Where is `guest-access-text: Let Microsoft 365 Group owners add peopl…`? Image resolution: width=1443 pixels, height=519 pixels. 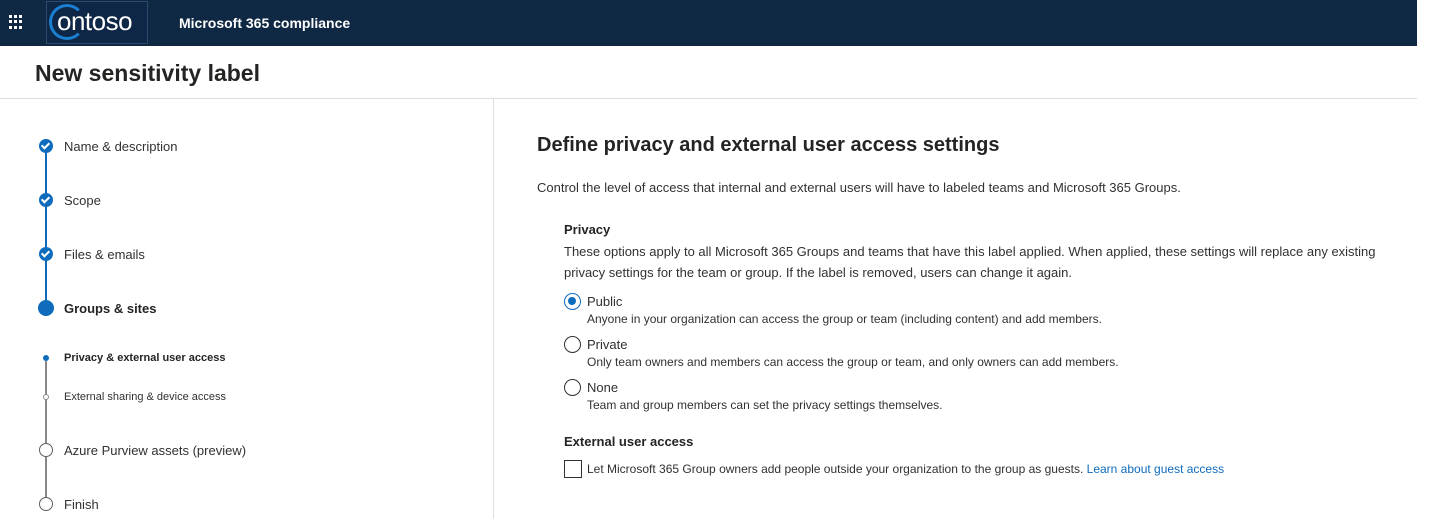 guest-access-text: Let Microsoft 365 Group owners add peopl… is located at coordinates (835, 469).